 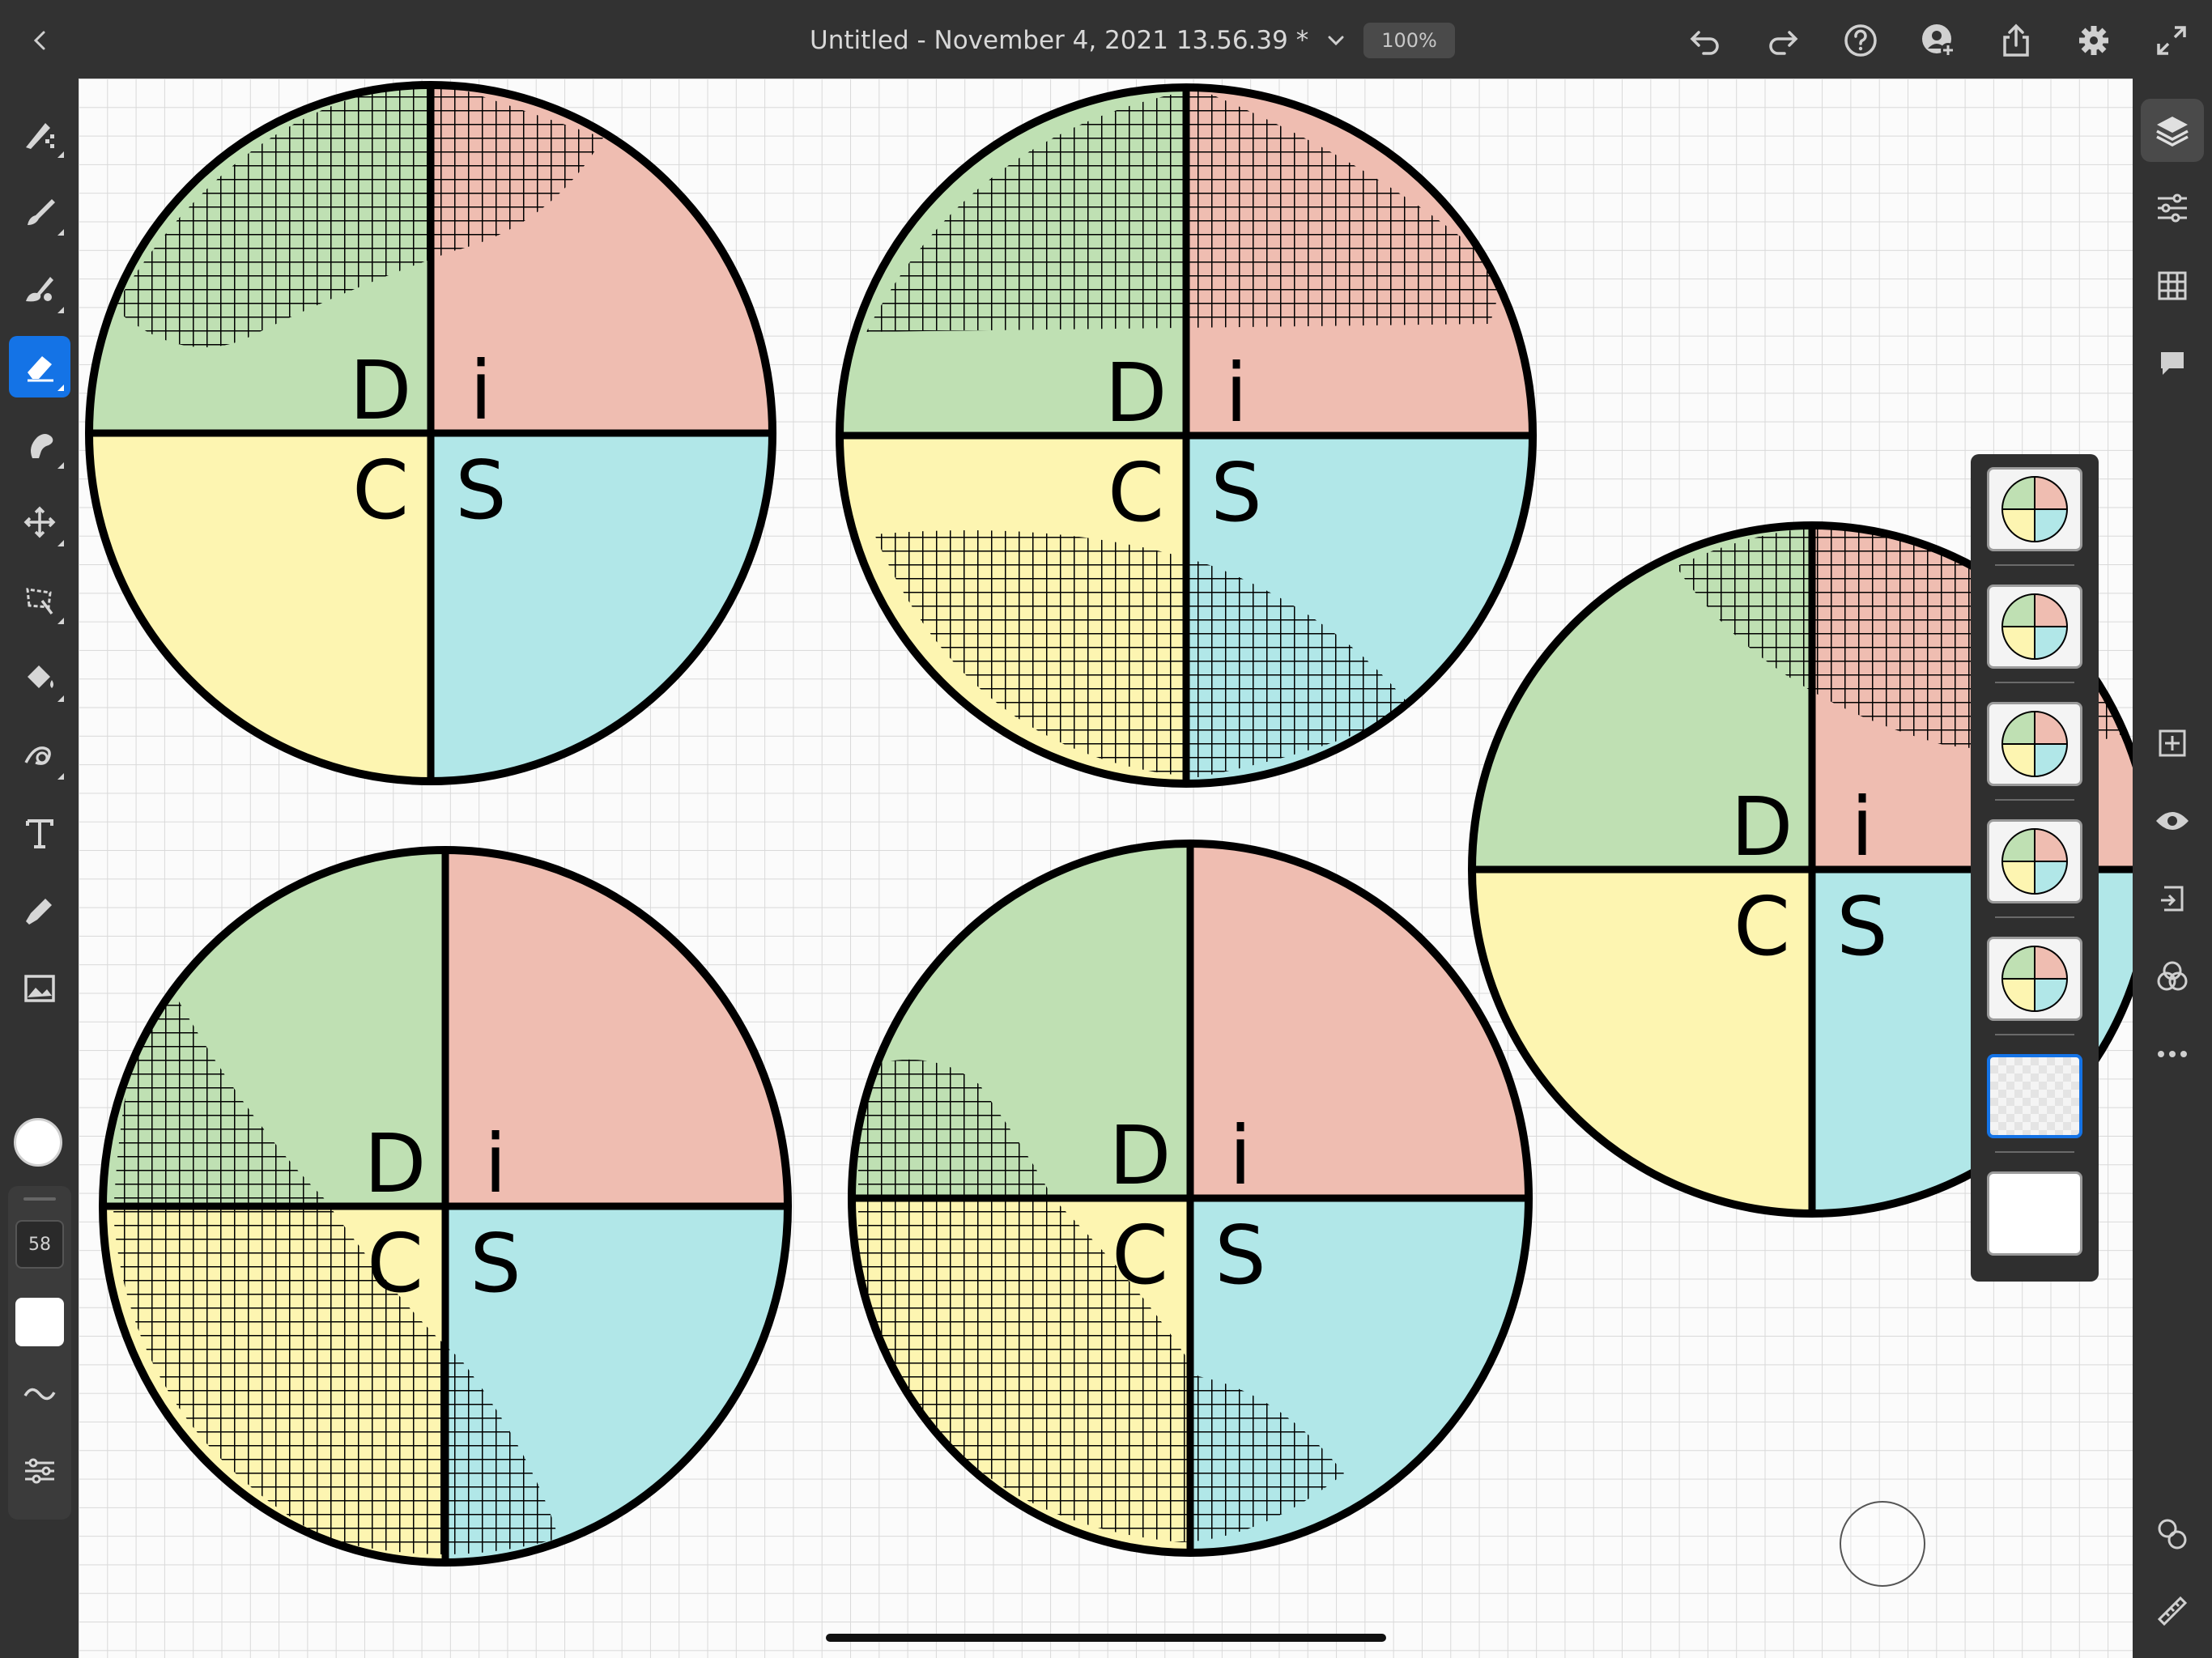 What do you see at coordinates (1882, 1544) in the screenshot?
I see `touch-shortcut` at bounding box center [1882, 1544].